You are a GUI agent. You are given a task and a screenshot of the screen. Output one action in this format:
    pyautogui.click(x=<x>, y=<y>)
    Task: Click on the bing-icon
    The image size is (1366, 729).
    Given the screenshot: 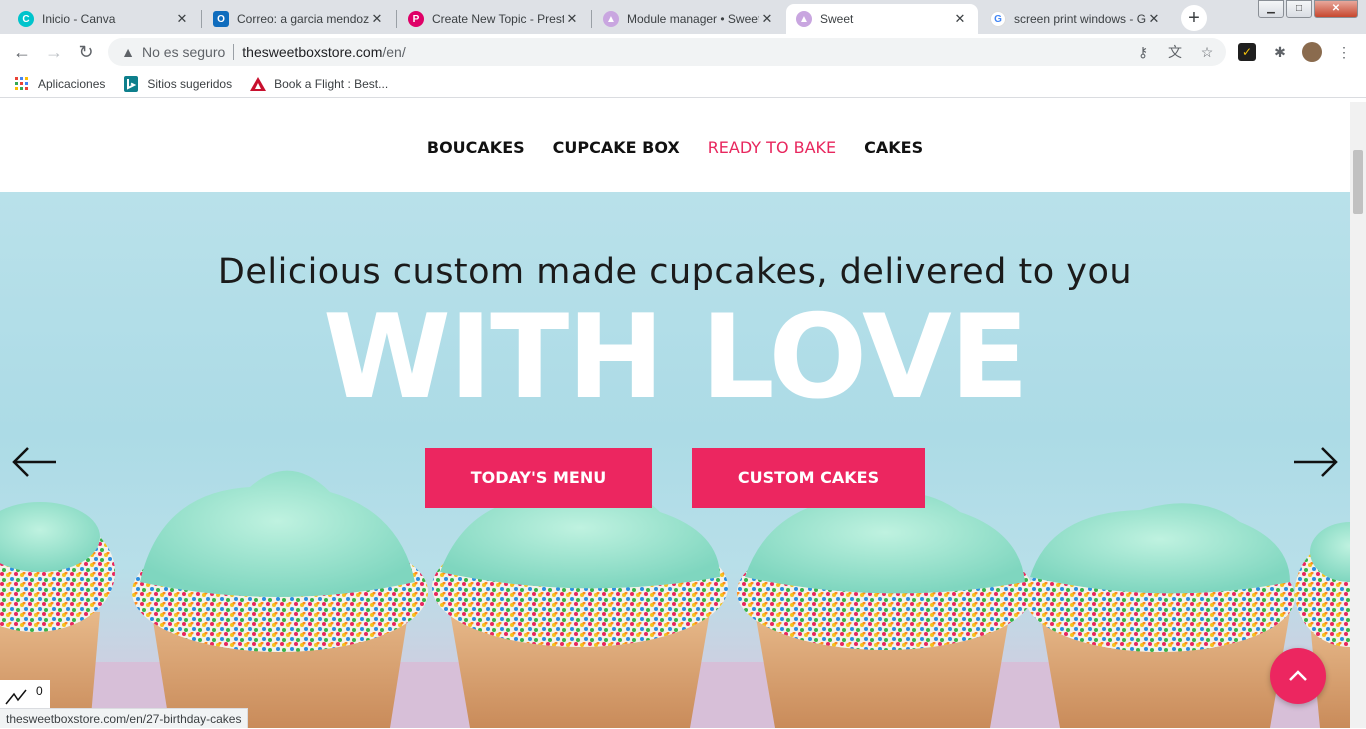 What is the action you would take?
    pyautogui.click(x=131, y=83)
    